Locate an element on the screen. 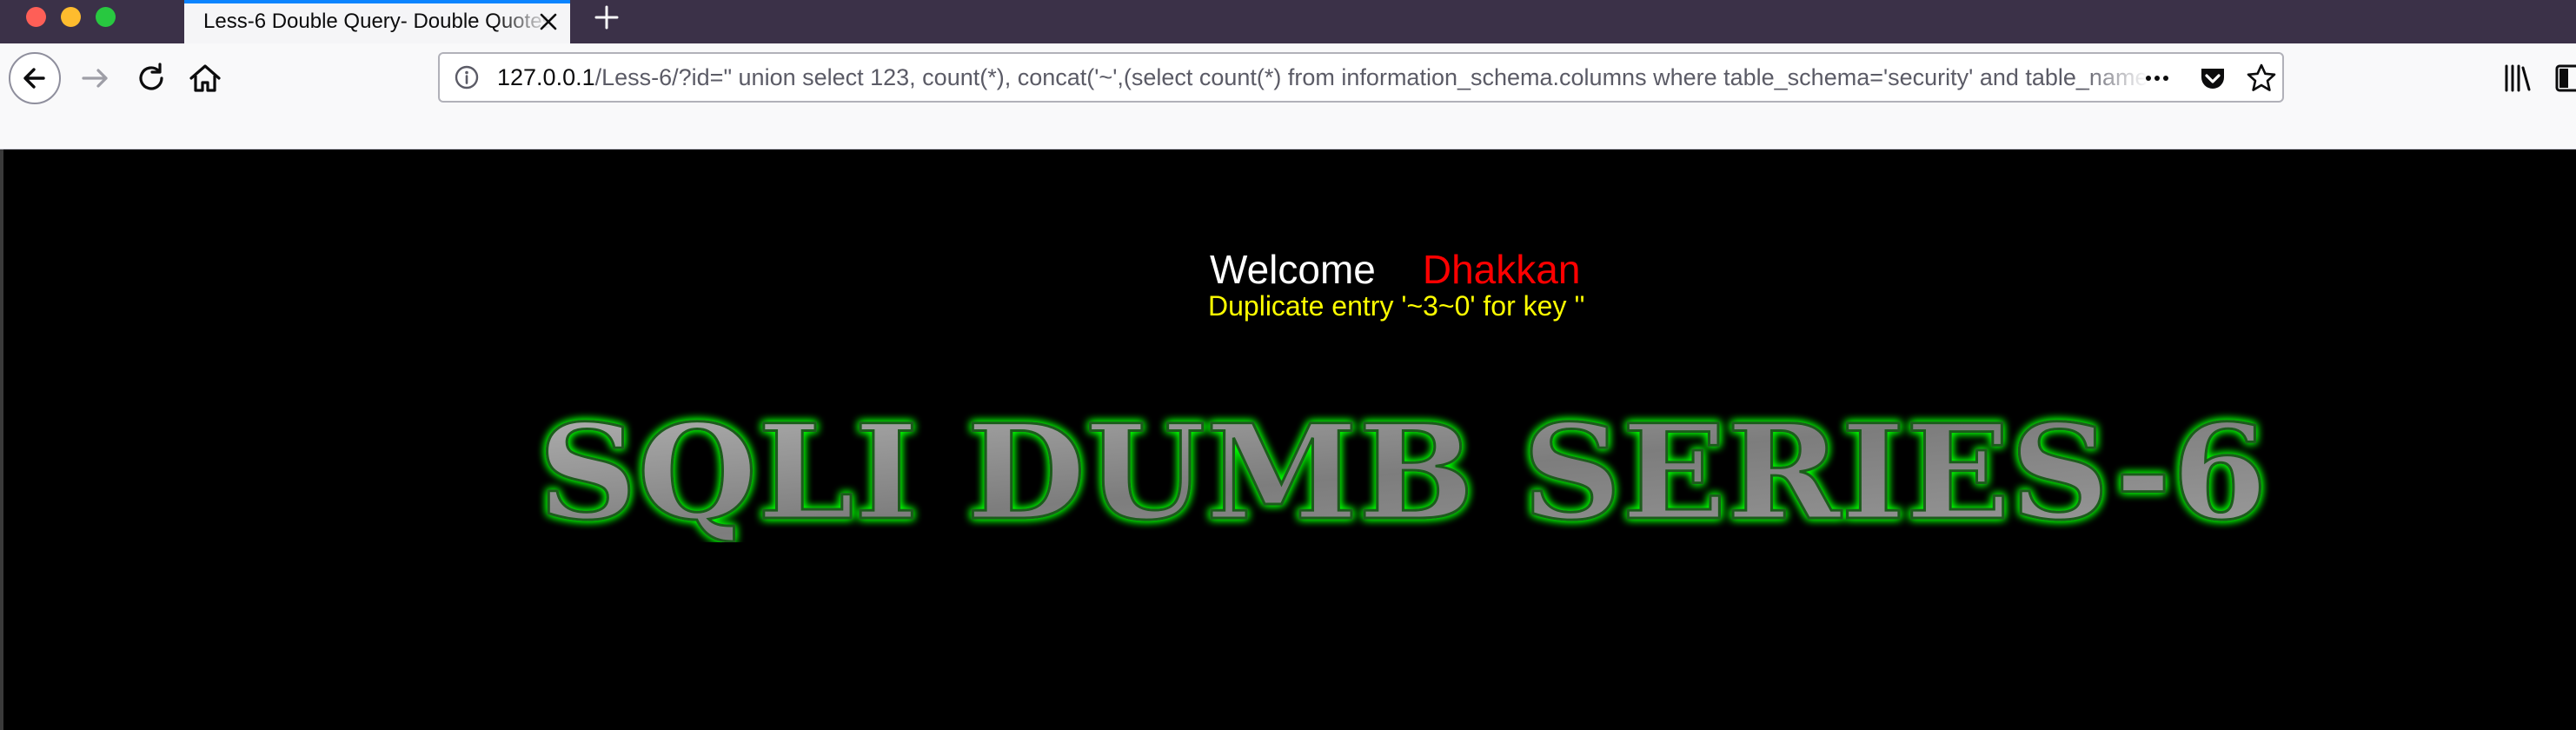  info-icon is located at coordinates (467, 77).